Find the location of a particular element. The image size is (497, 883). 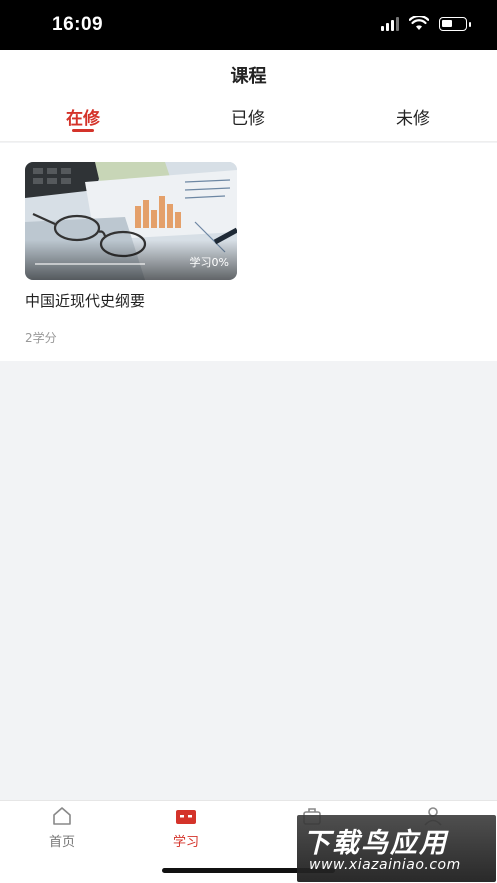

watermark-main-text: 下载鸟应用 is located at coordinates (375, 843).